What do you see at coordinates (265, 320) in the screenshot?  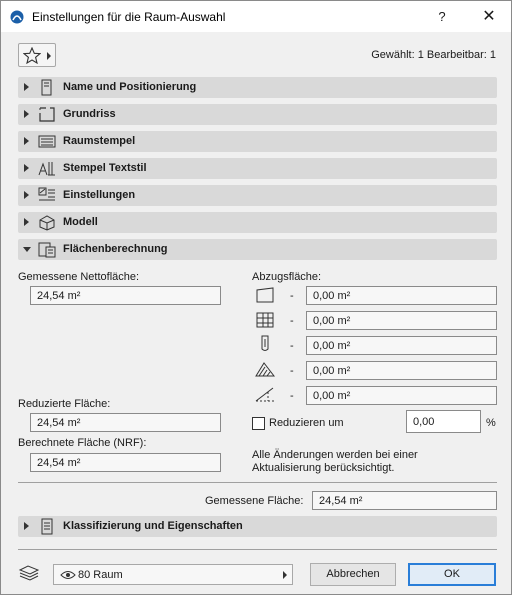 I see `wall-inset-icon` at bounding box center [265, 320].